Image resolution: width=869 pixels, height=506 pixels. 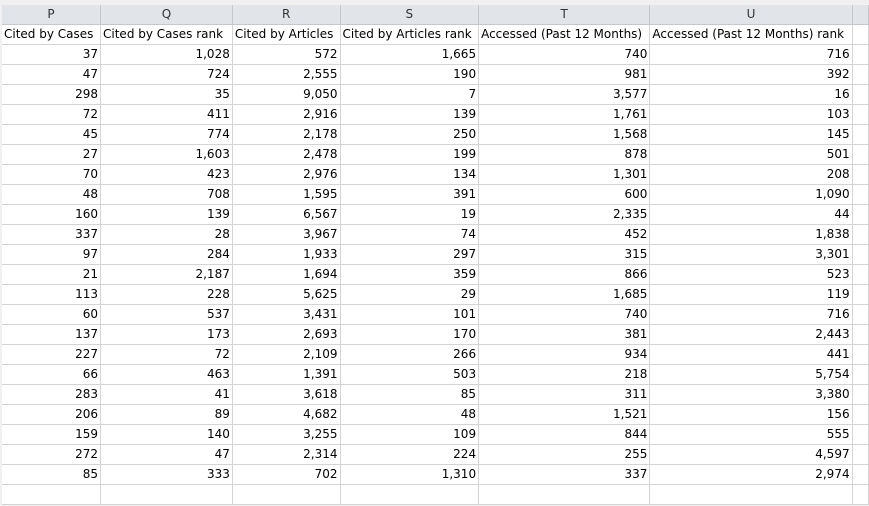 What do you see at coordinates (564, 434) in the screenshot?
I see `cell-t: 844` at bounding box center [564, 434].